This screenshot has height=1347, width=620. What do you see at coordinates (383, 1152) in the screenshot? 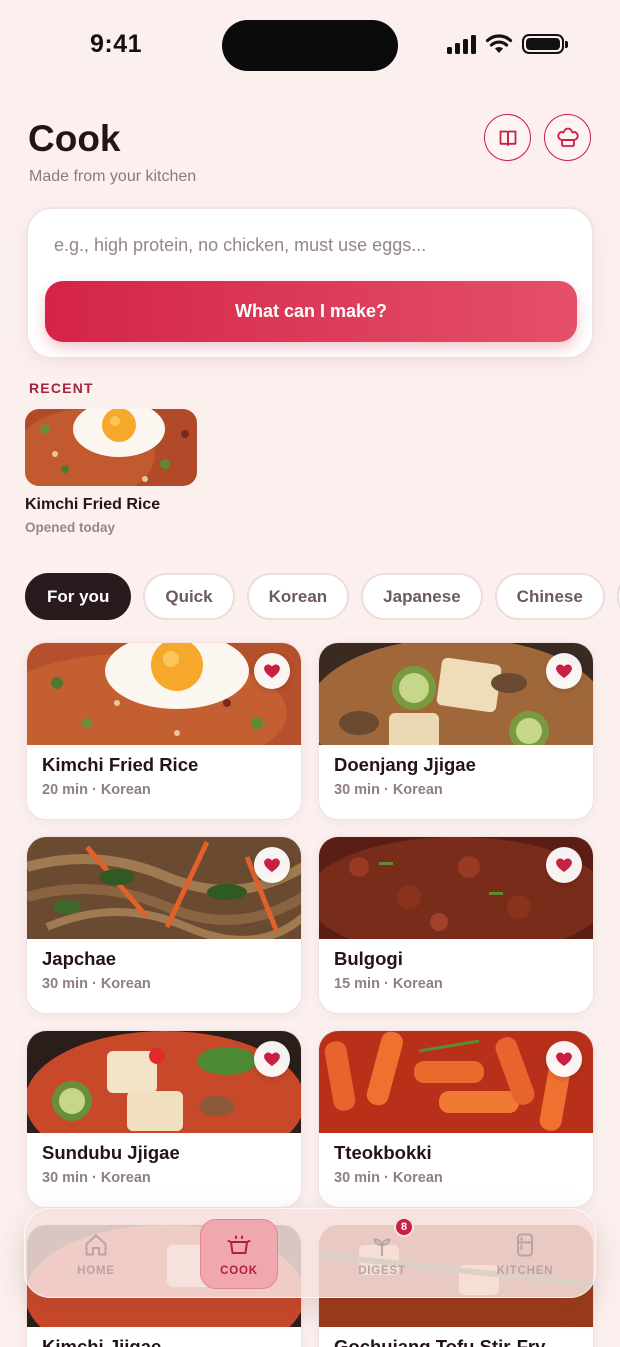
I see `recipe-title: Tteokbokki` at bounding box center [383, 1152].